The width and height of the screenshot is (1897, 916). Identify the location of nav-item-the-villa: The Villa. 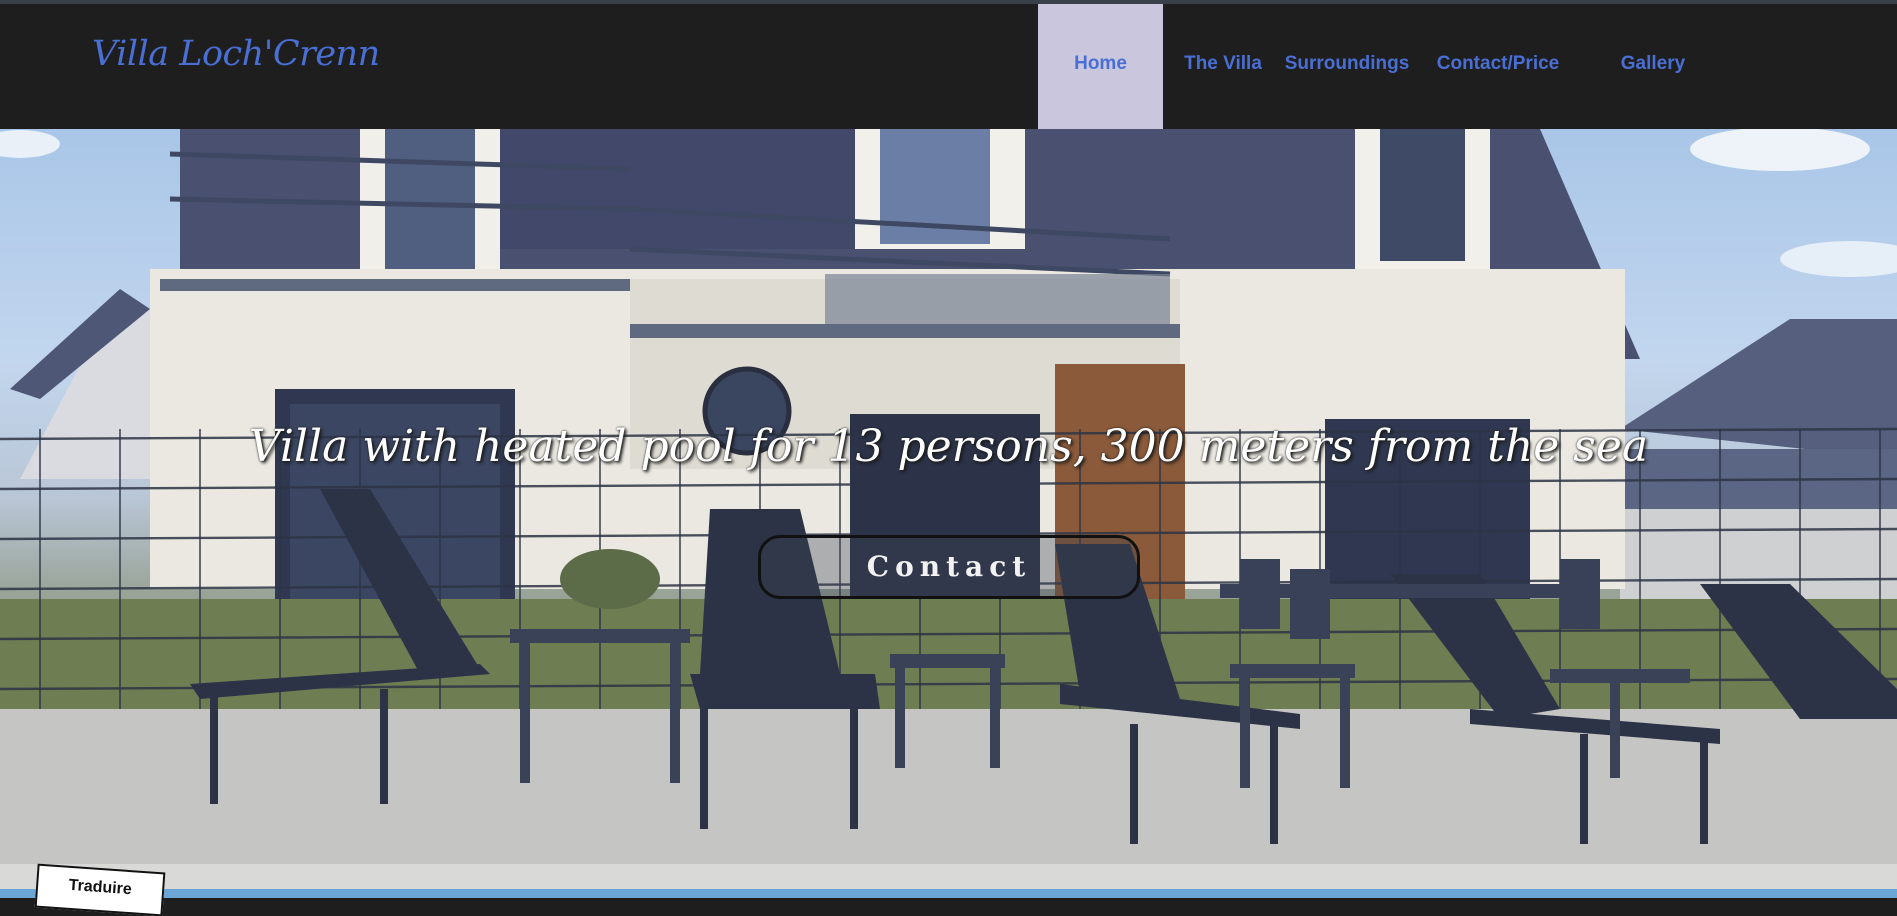
(1223, 66).